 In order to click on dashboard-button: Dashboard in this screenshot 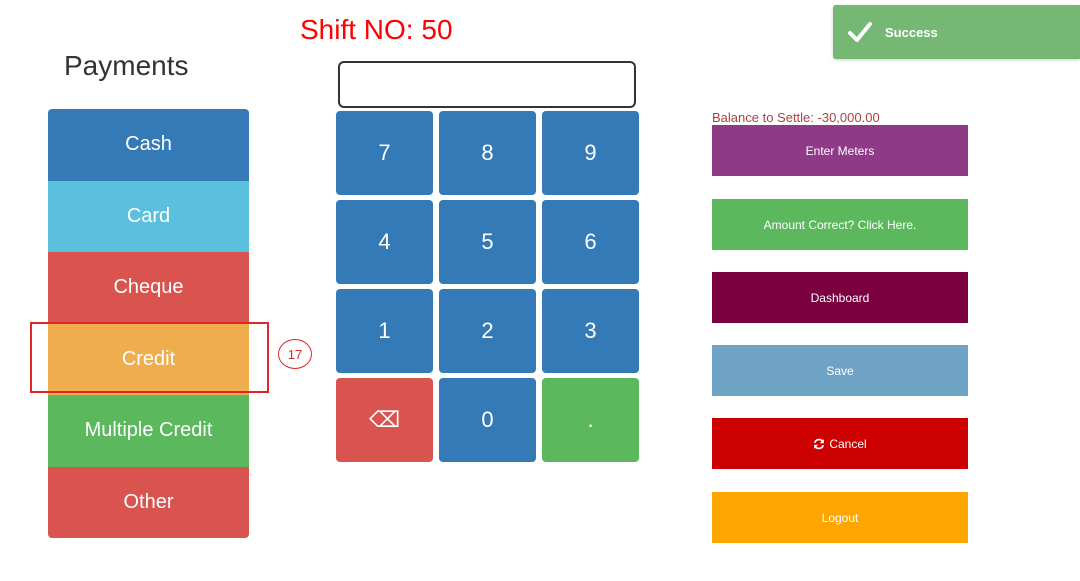, I will do `click(840, 297)`.